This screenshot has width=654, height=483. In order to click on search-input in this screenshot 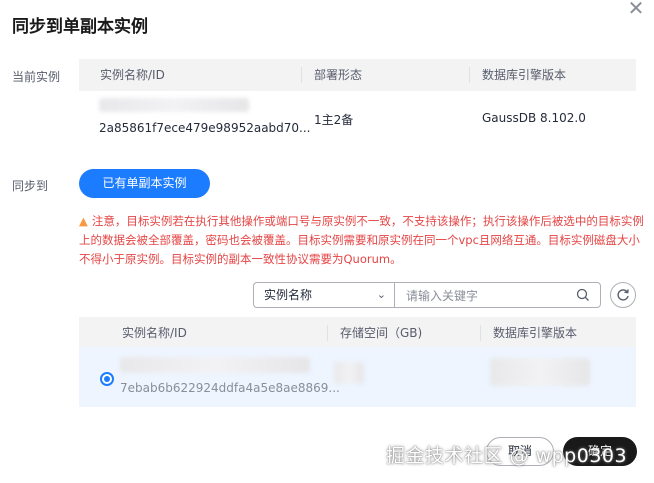, I will do `click(486, 296)`.